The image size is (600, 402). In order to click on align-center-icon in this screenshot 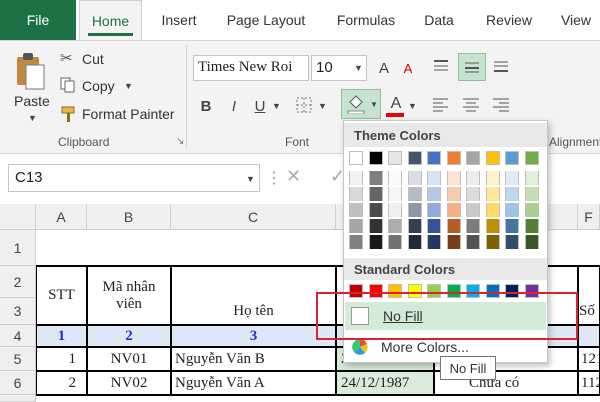, I will do `click(471, 105)`.